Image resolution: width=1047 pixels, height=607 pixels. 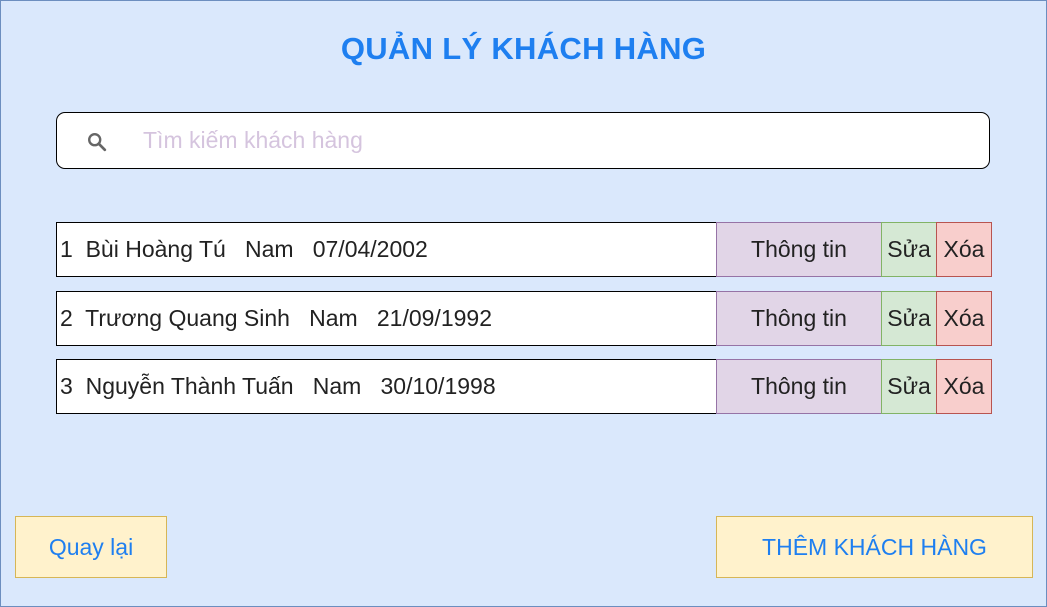 I want to click on search-placeholder: Tìm kiếm khách hàng, so click(x=253, y=140).